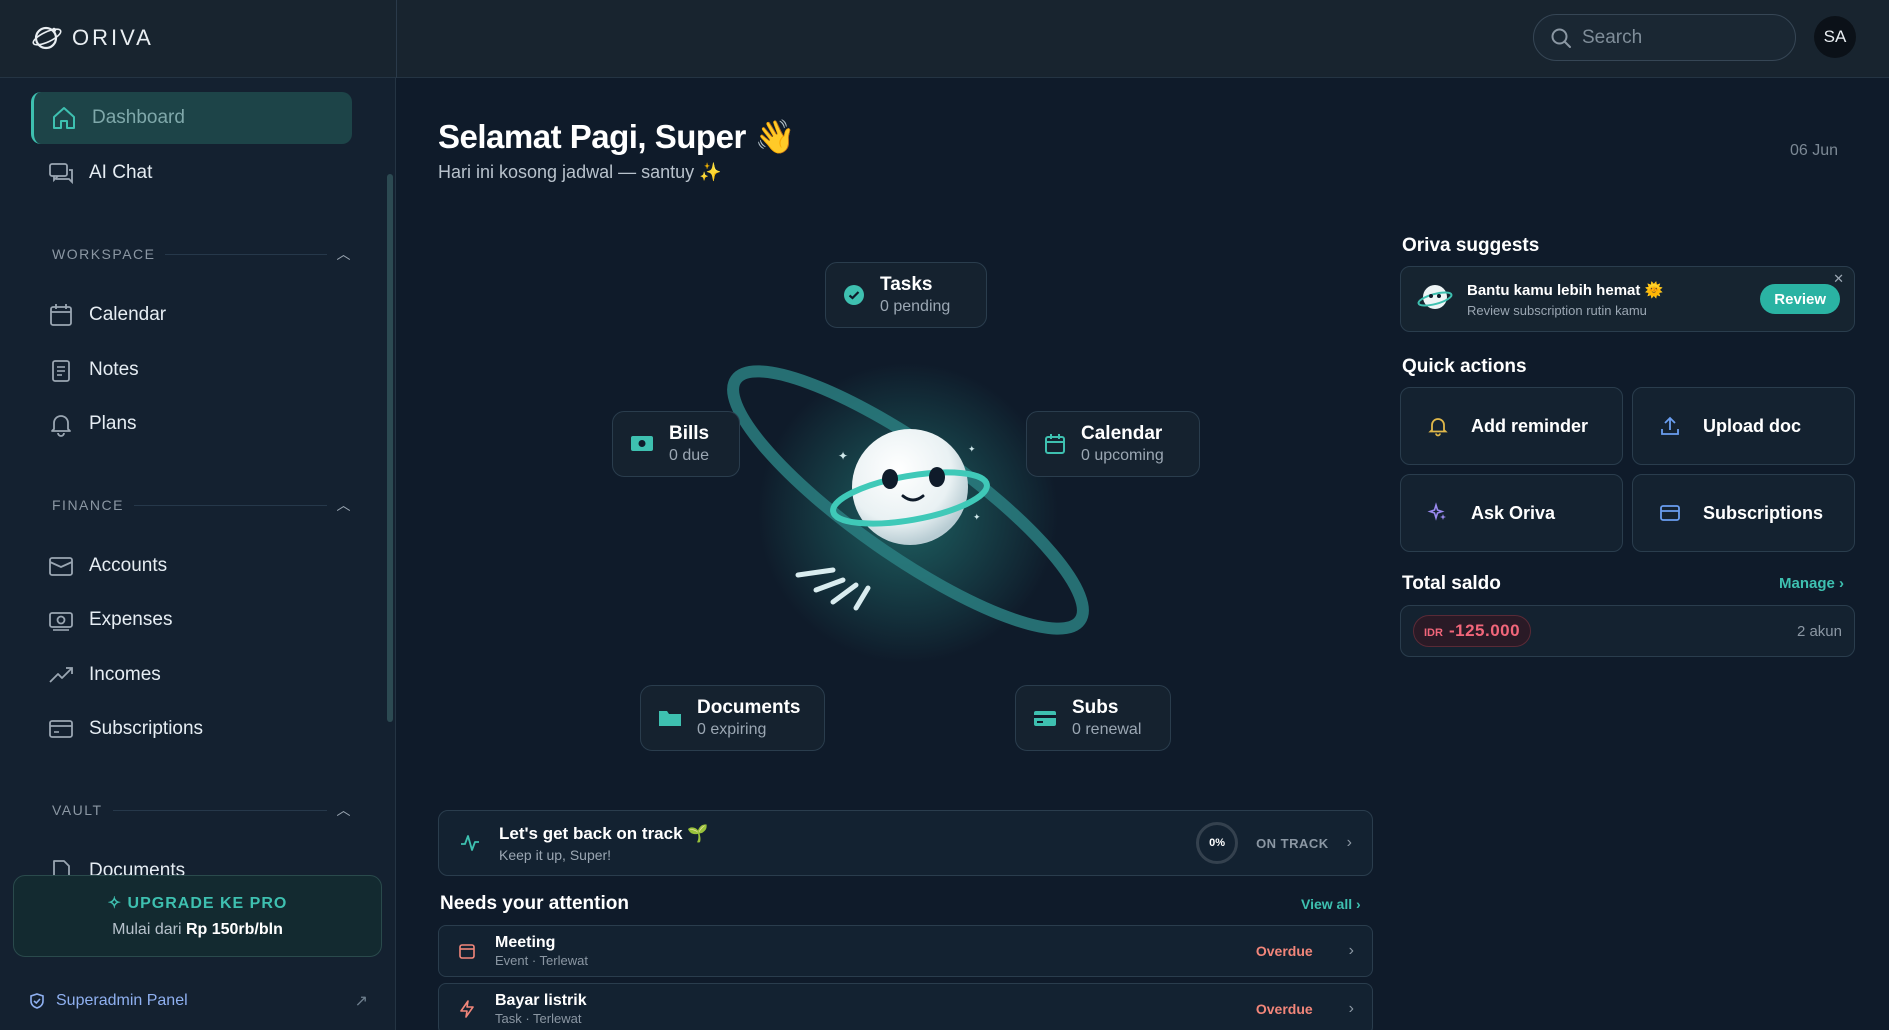  Describe the element at coordinates (191, 675) in the screenshot. I see `sidebar-item-incomes: Incomes` at that location.